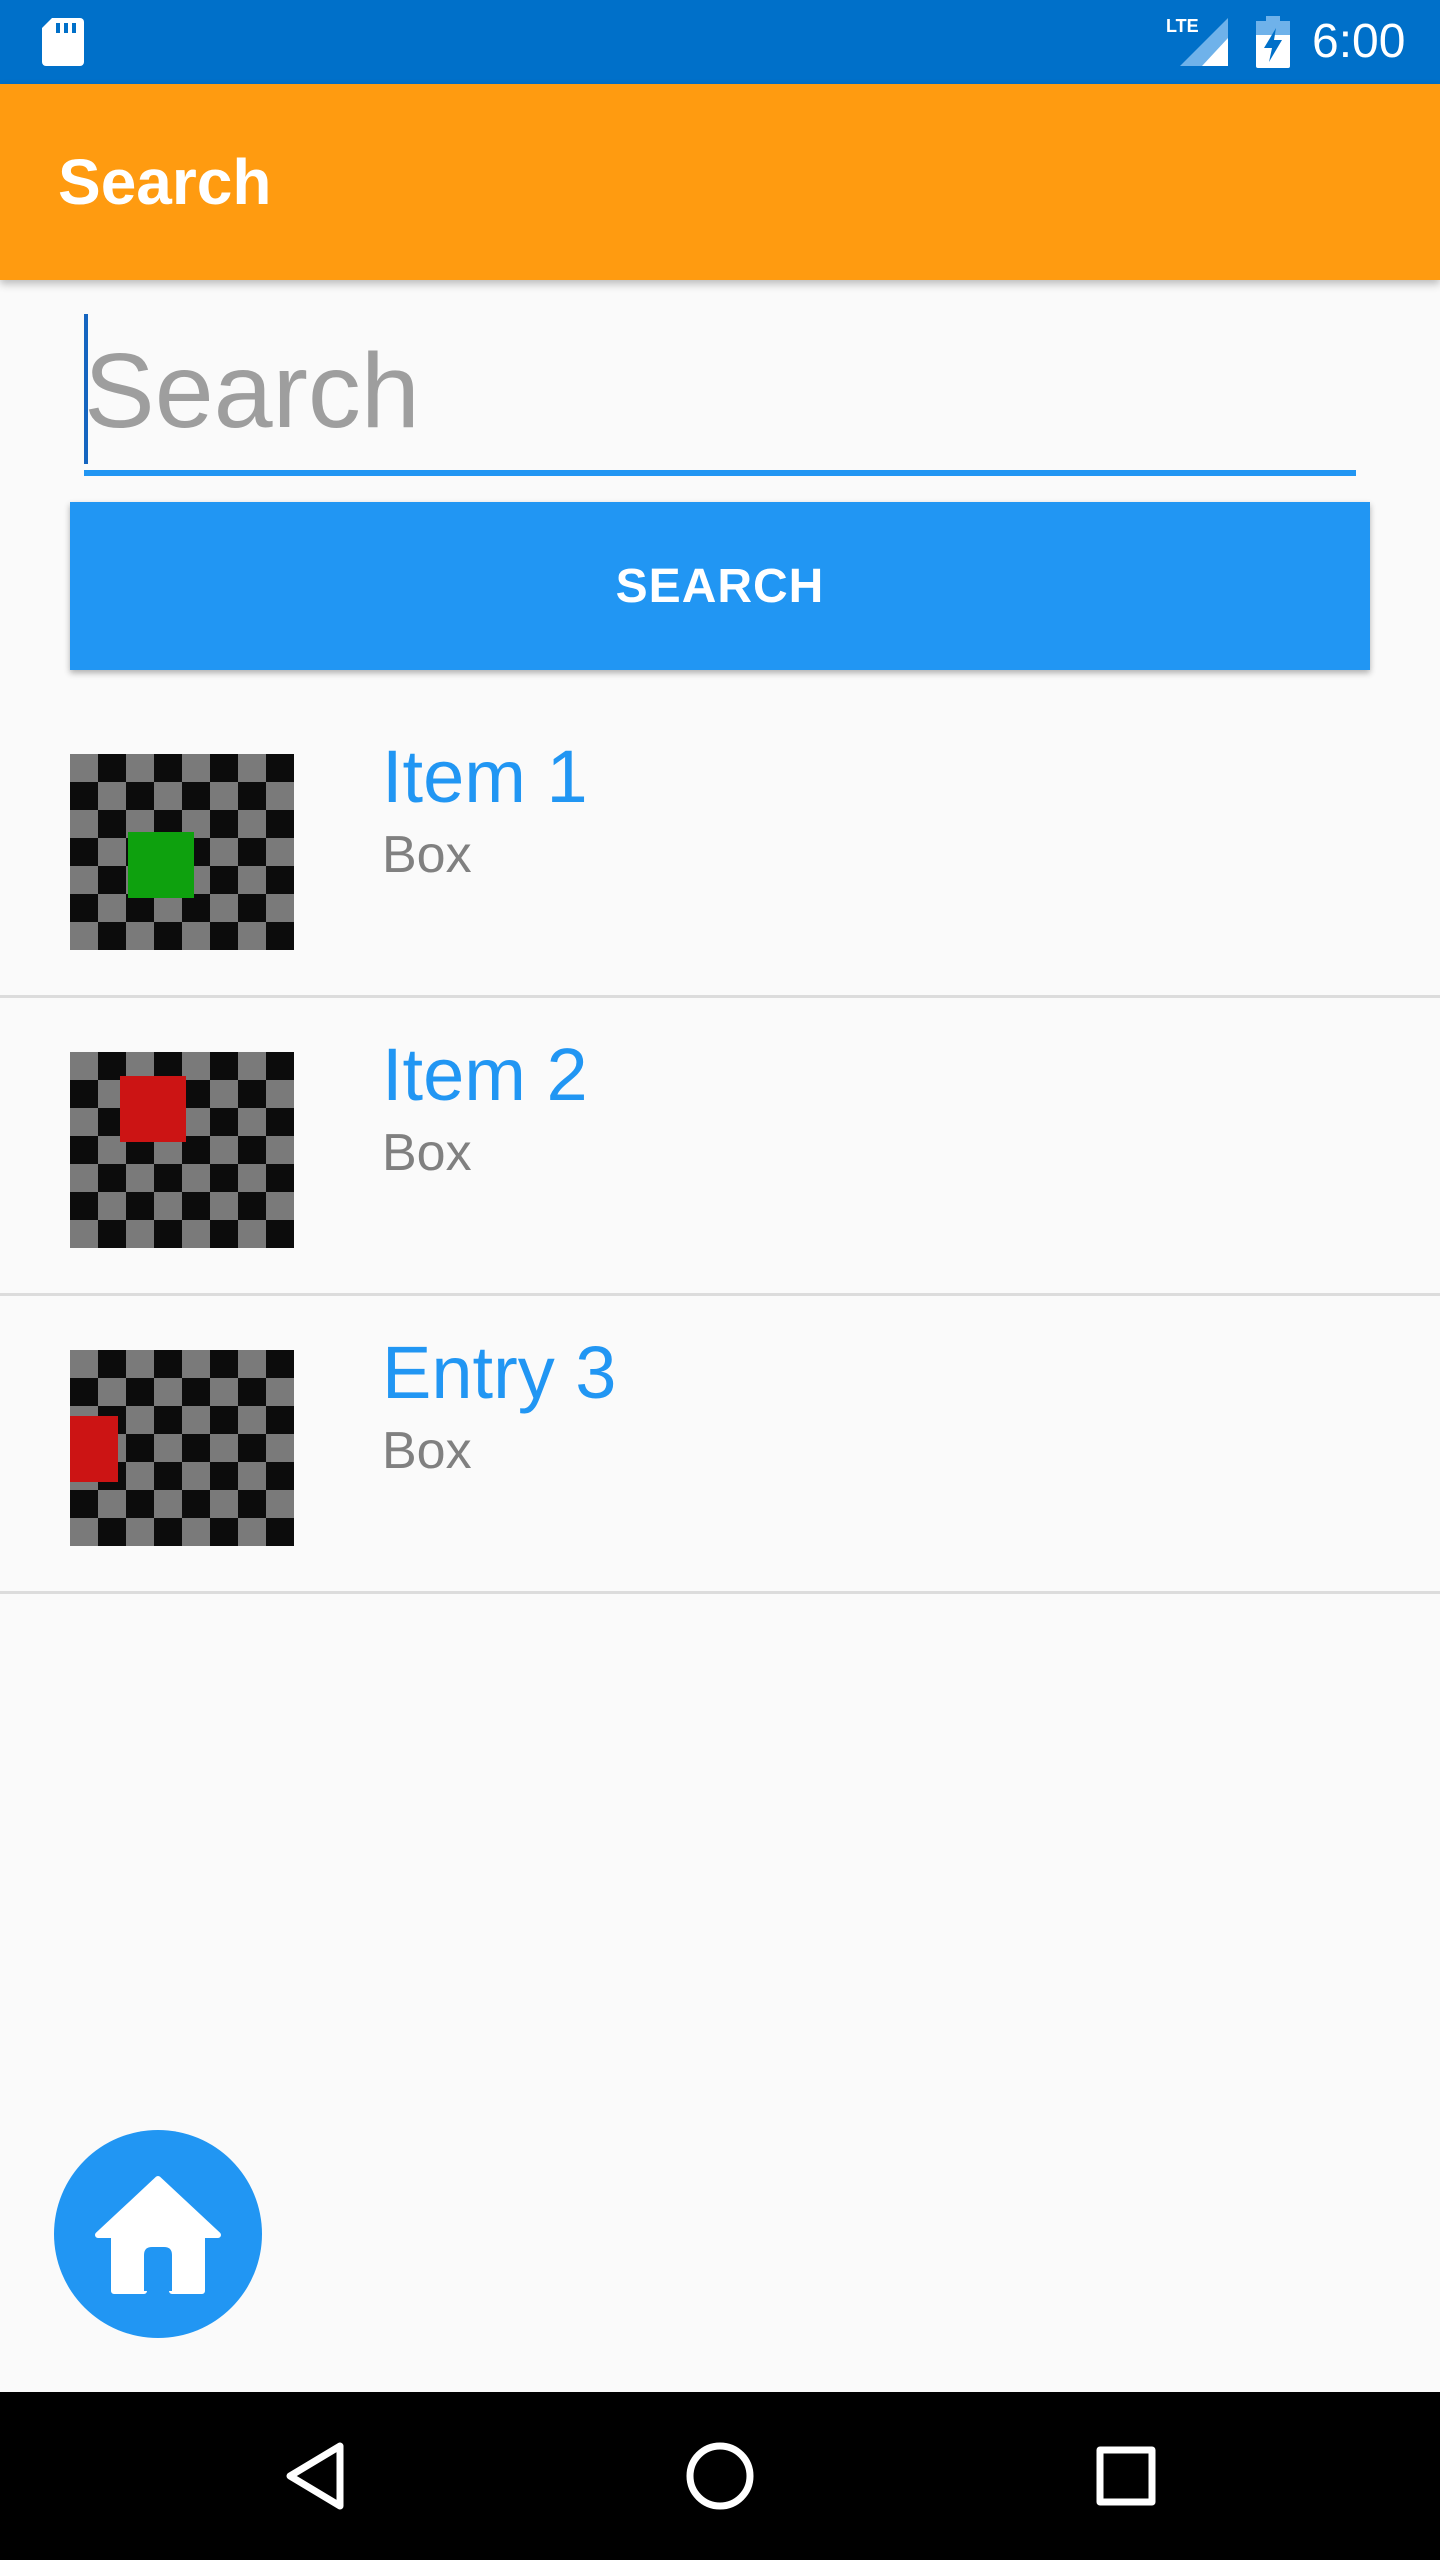 The height and width of the screenshot is (2560, 1440). I want to click on list-item: Item 1 Box, so click(720, 849).